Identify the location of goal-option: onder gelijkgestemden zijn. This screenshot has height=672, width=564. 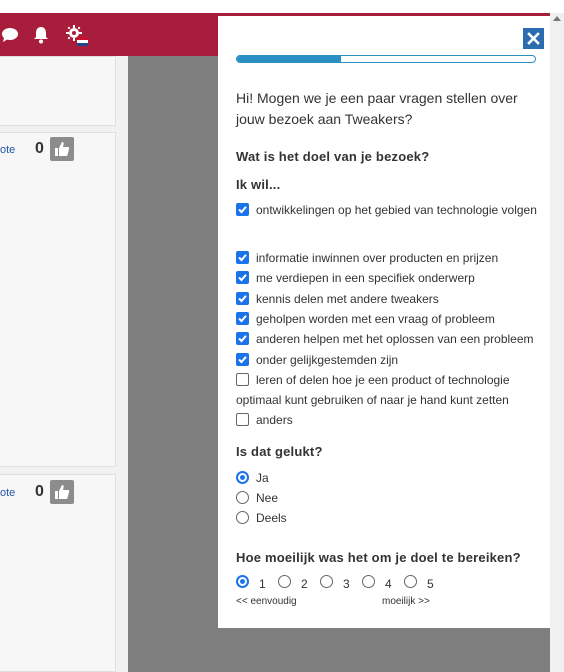
(388, 360).